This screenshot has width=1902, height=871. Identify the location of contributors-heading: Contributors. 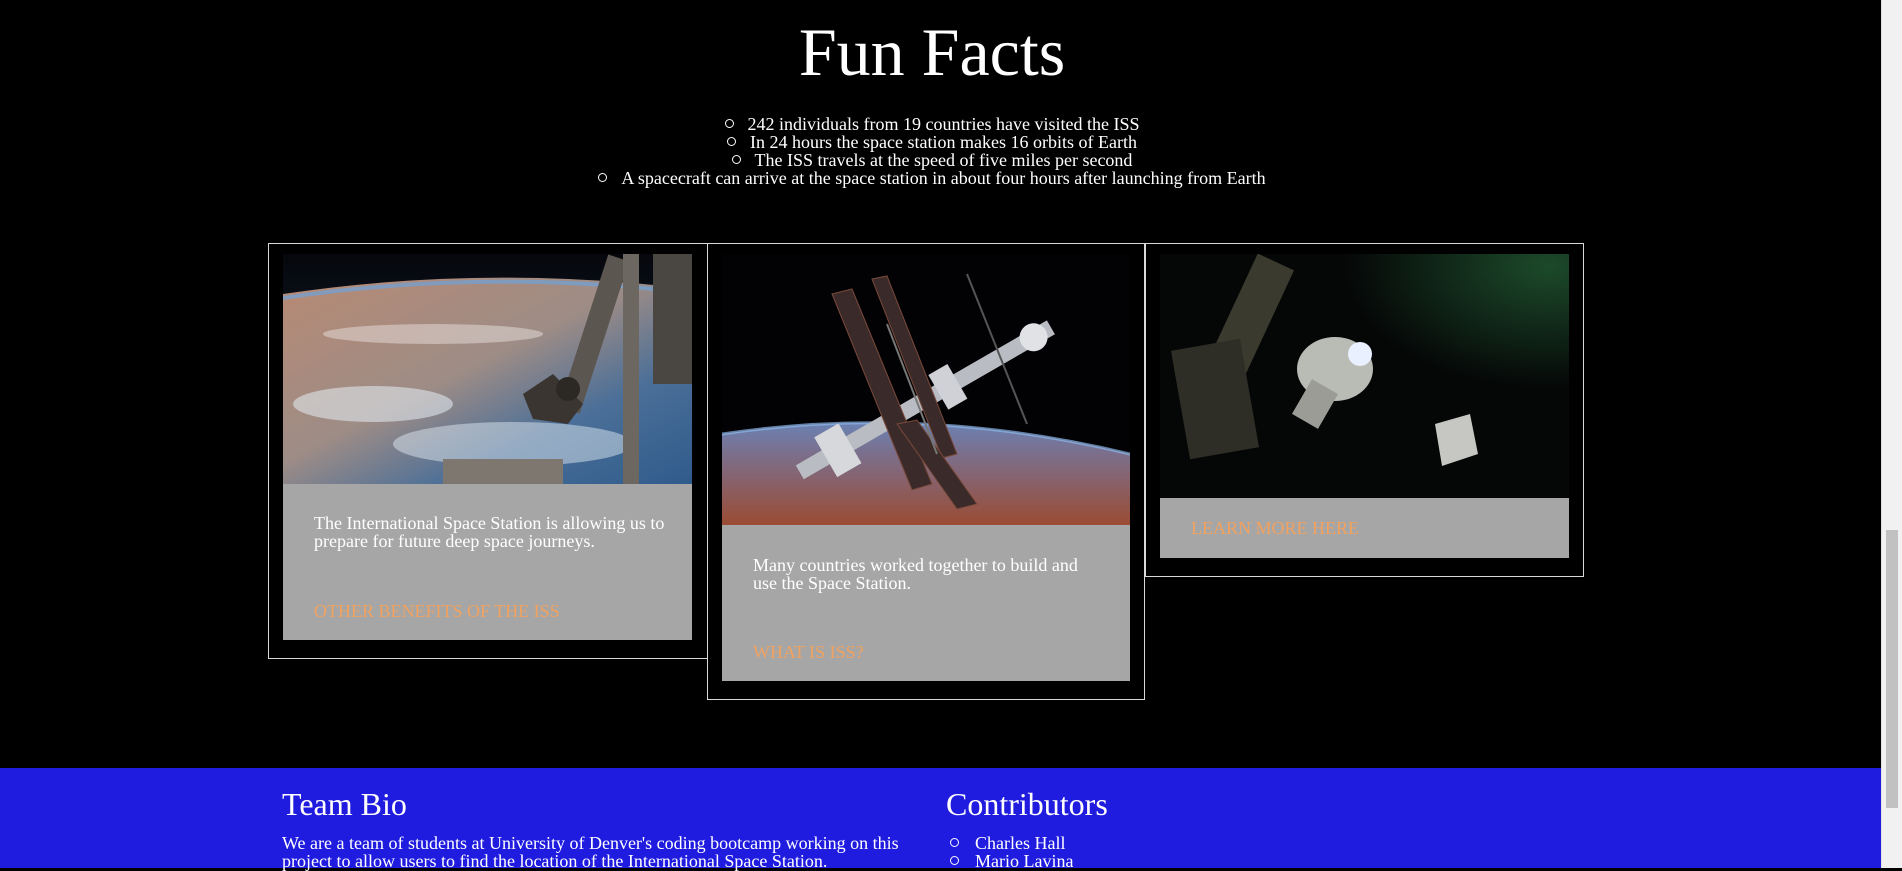
(1027, 804).